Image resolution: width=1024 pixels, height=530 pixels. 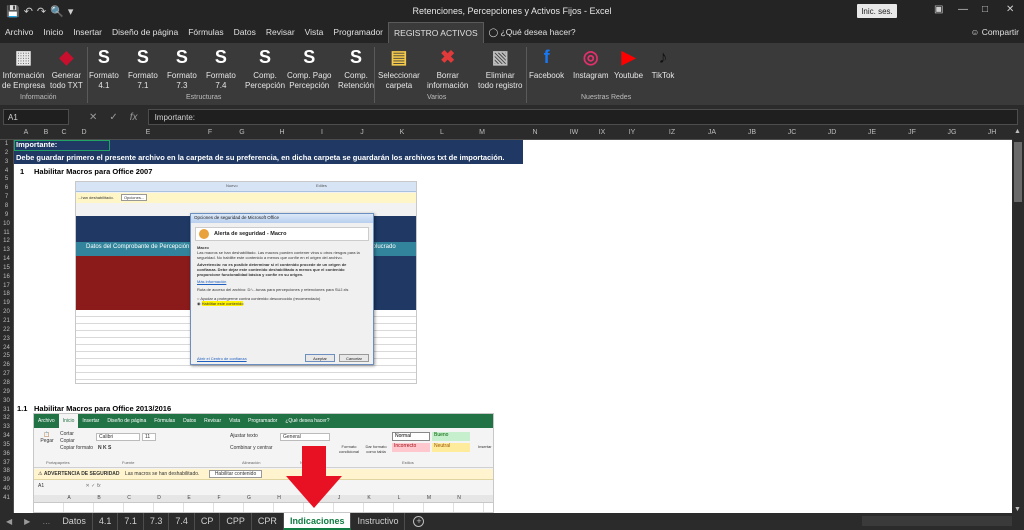 I want to click on column-header: K, so click(x=402, y=132).